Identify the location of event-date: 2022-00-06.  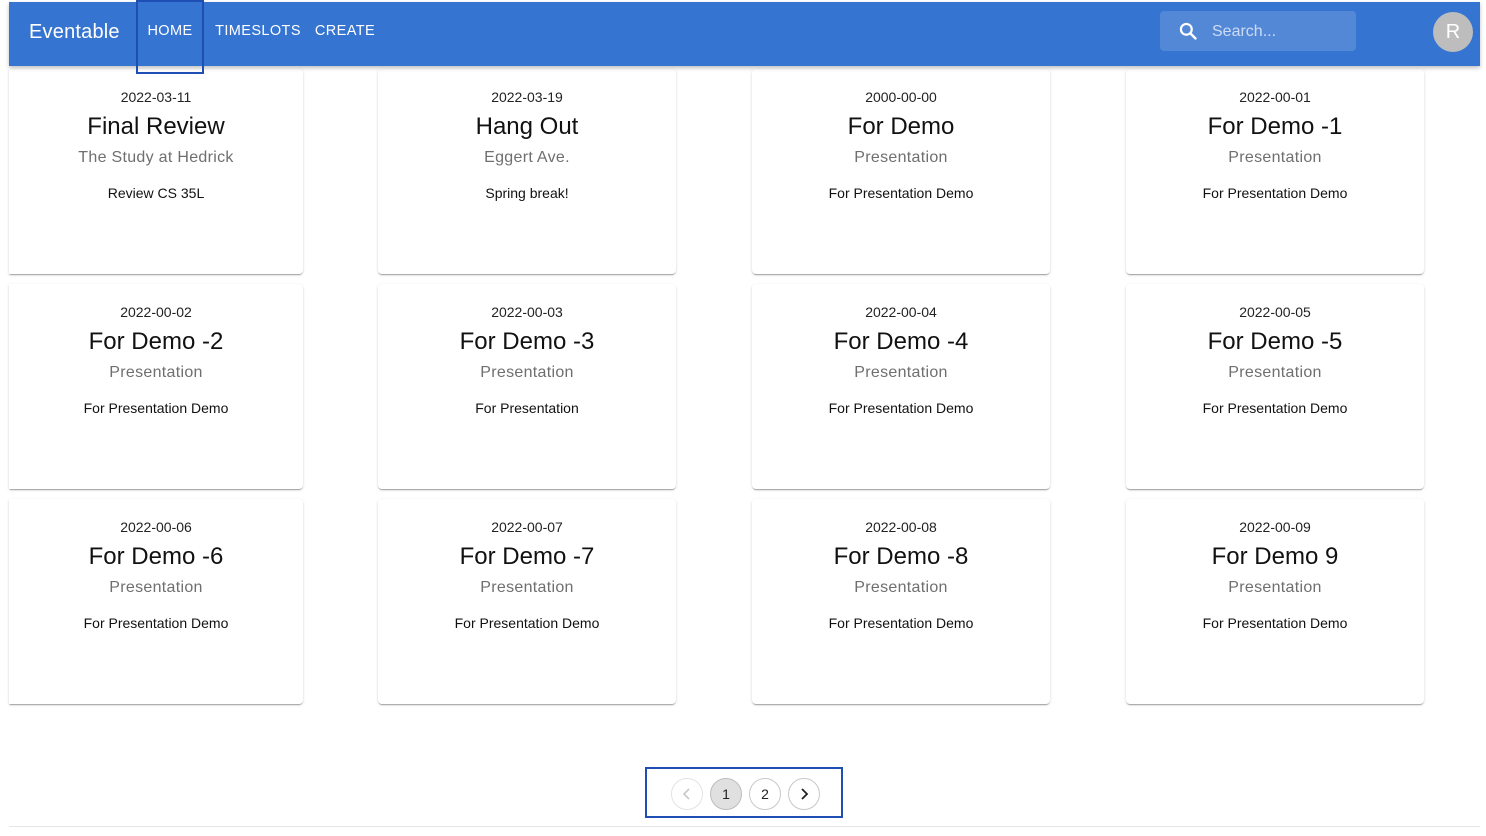
(156, 527).